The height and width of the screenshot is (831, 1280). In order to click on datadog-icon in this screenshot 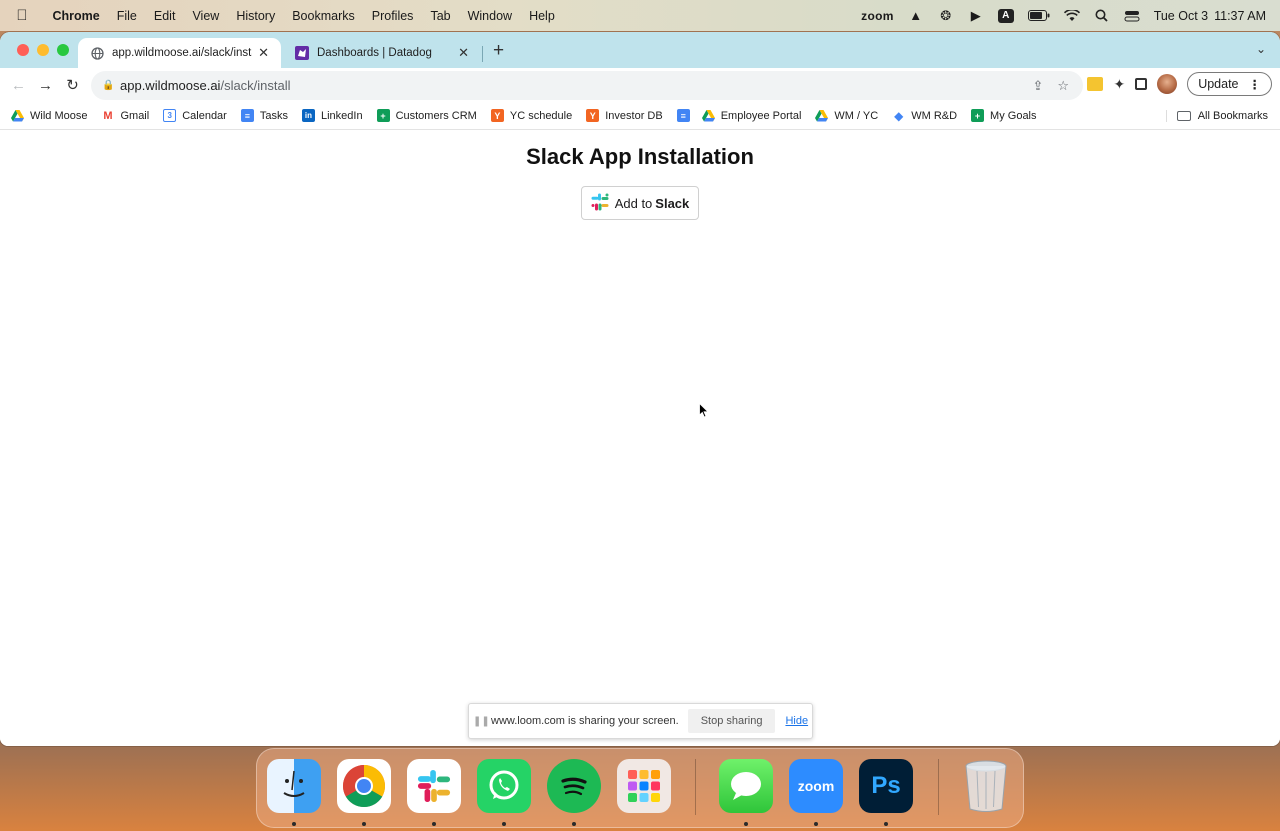, I will do `click(302, 53)`.